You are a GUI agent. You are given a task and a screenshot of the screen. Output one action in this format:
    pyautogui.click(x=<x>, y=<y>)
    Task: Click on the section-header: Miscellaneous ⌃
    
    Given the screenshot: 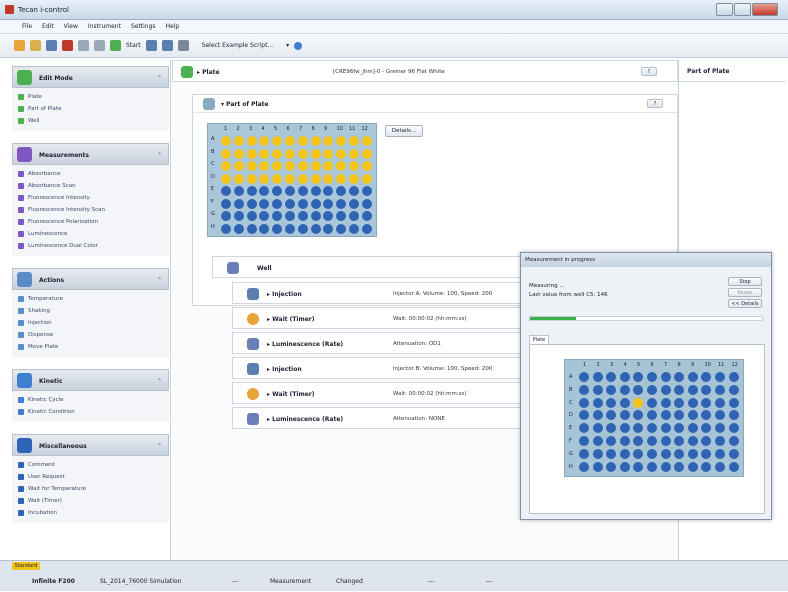 What is the action you would take?
    pyautogui.click(x=90, y=445)
    